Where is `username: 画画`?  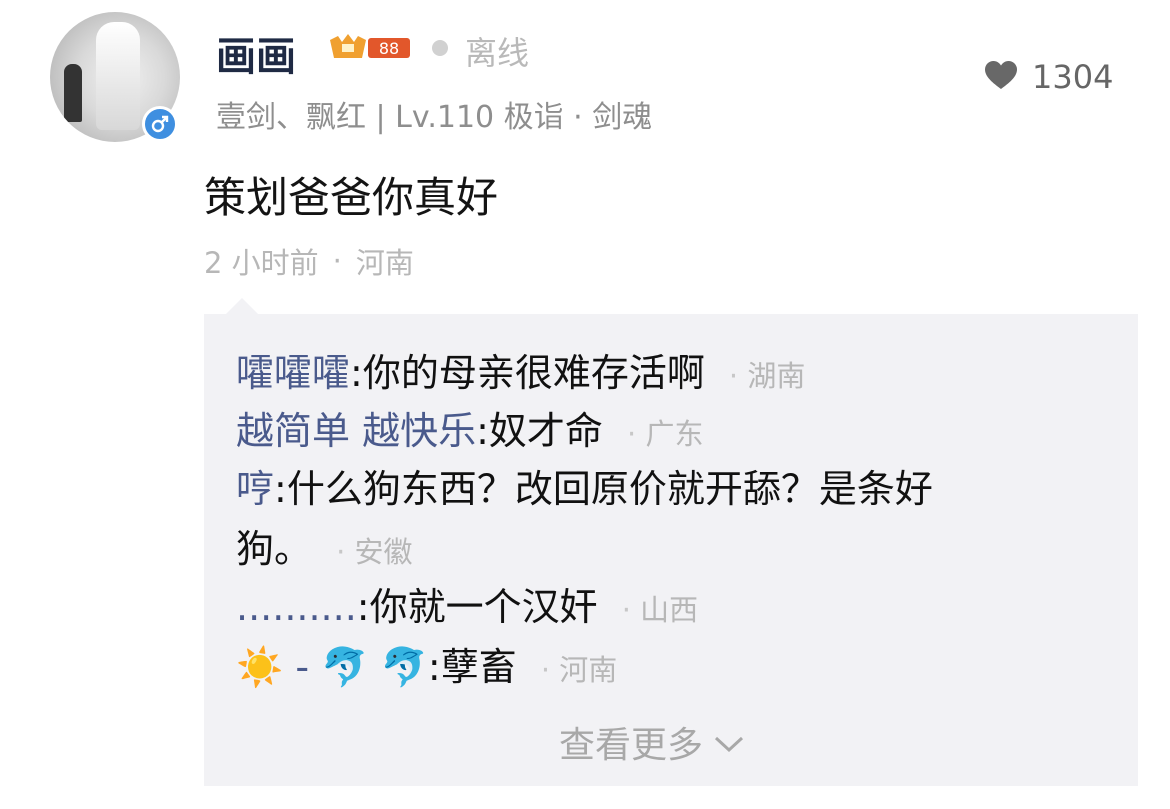 username: 画画 is located at coordinates (256, 53).